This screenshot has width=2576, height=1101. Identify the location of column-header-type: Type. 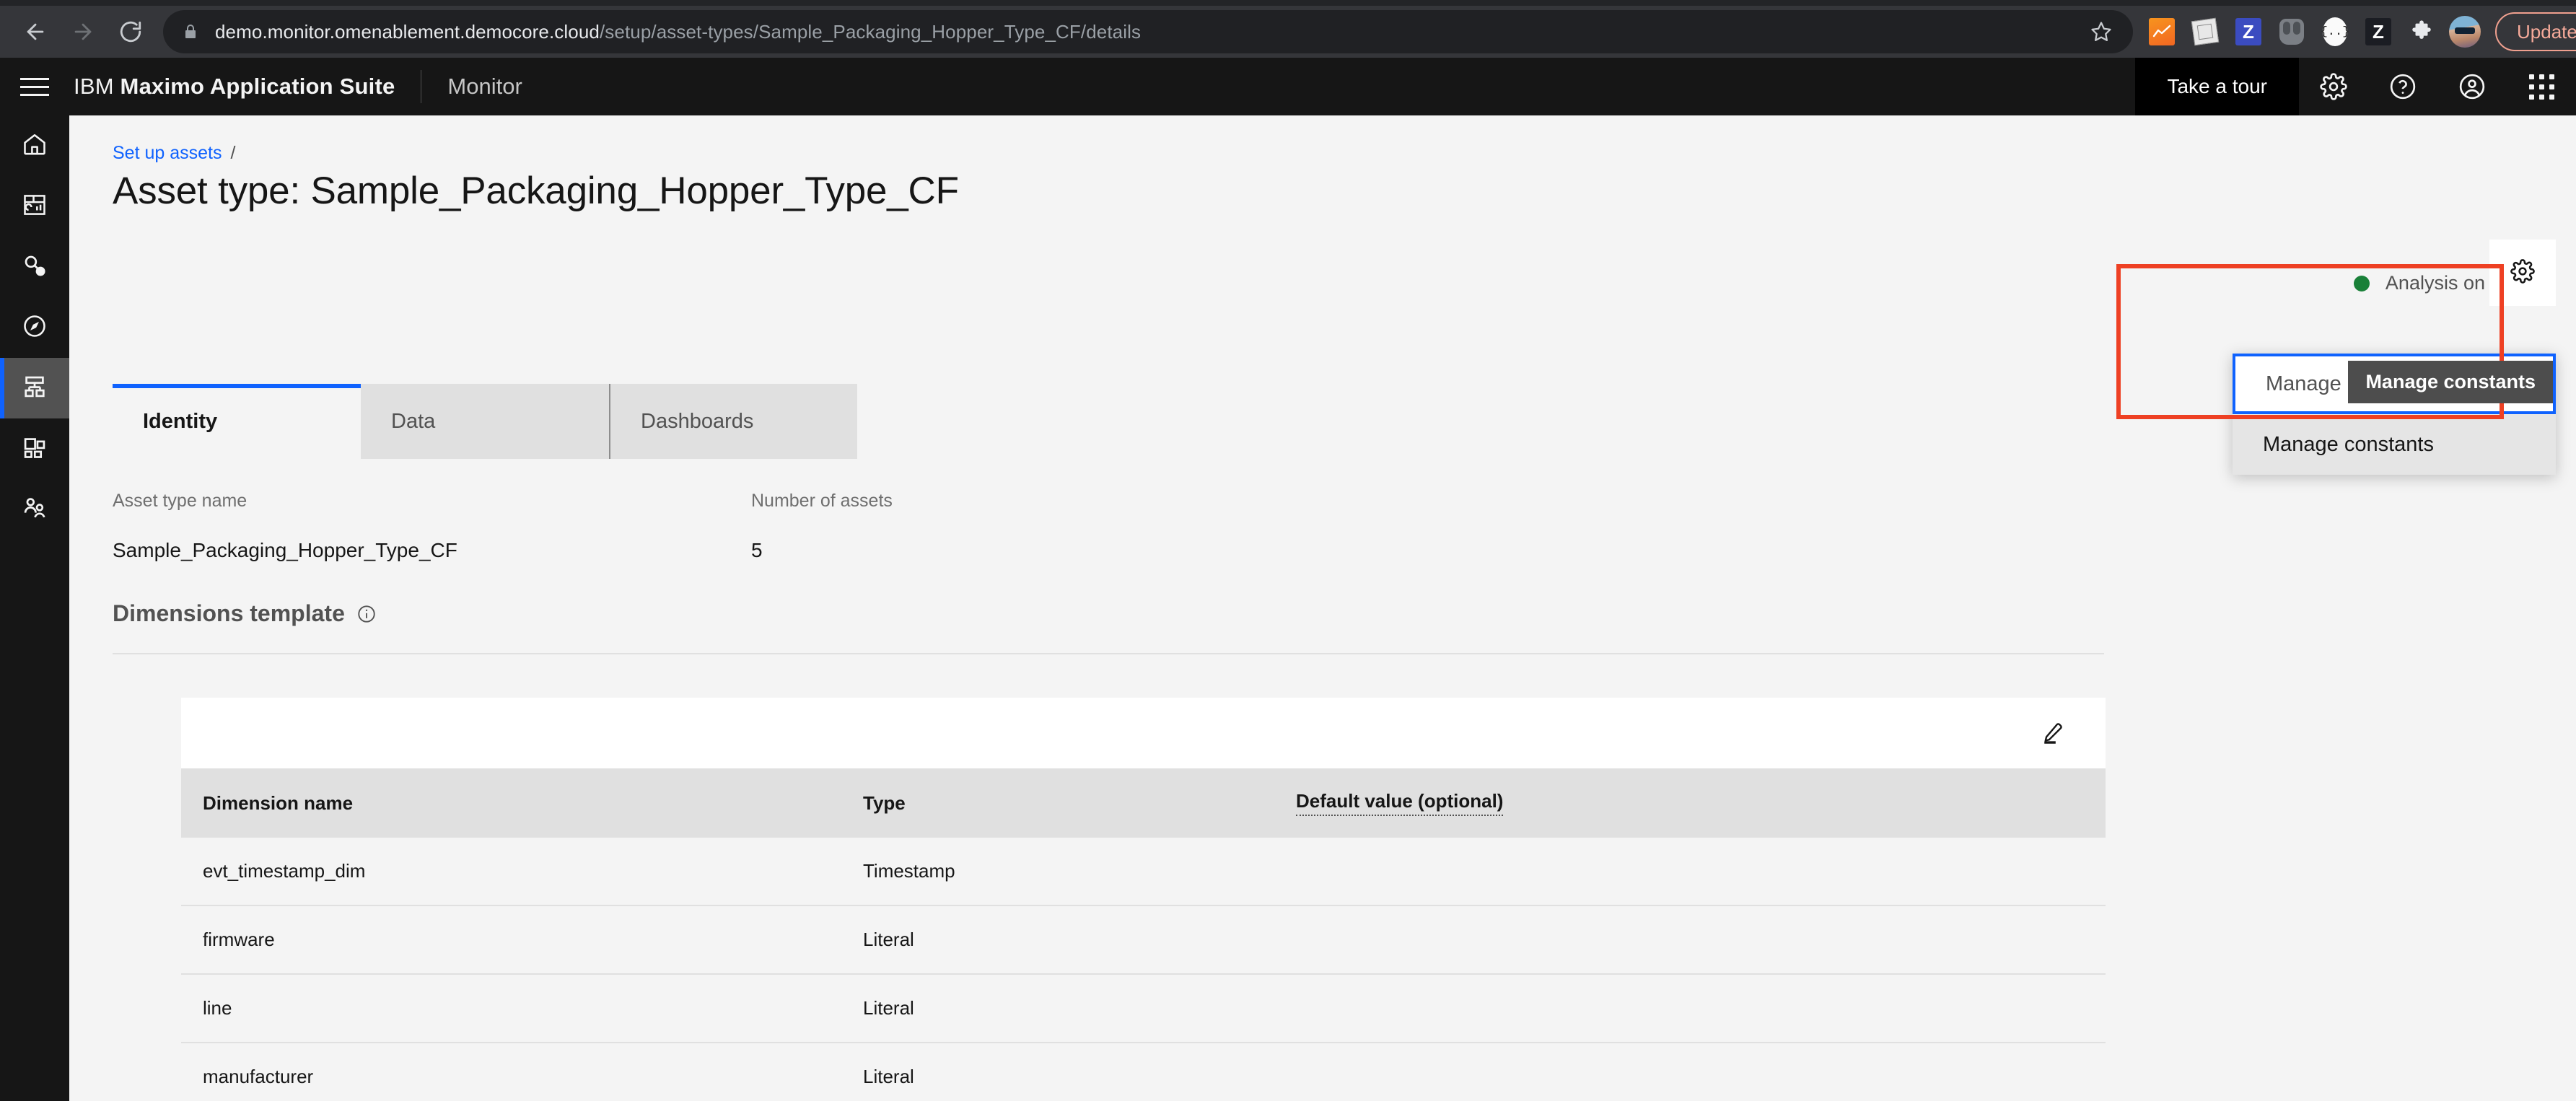
(1079, 804).